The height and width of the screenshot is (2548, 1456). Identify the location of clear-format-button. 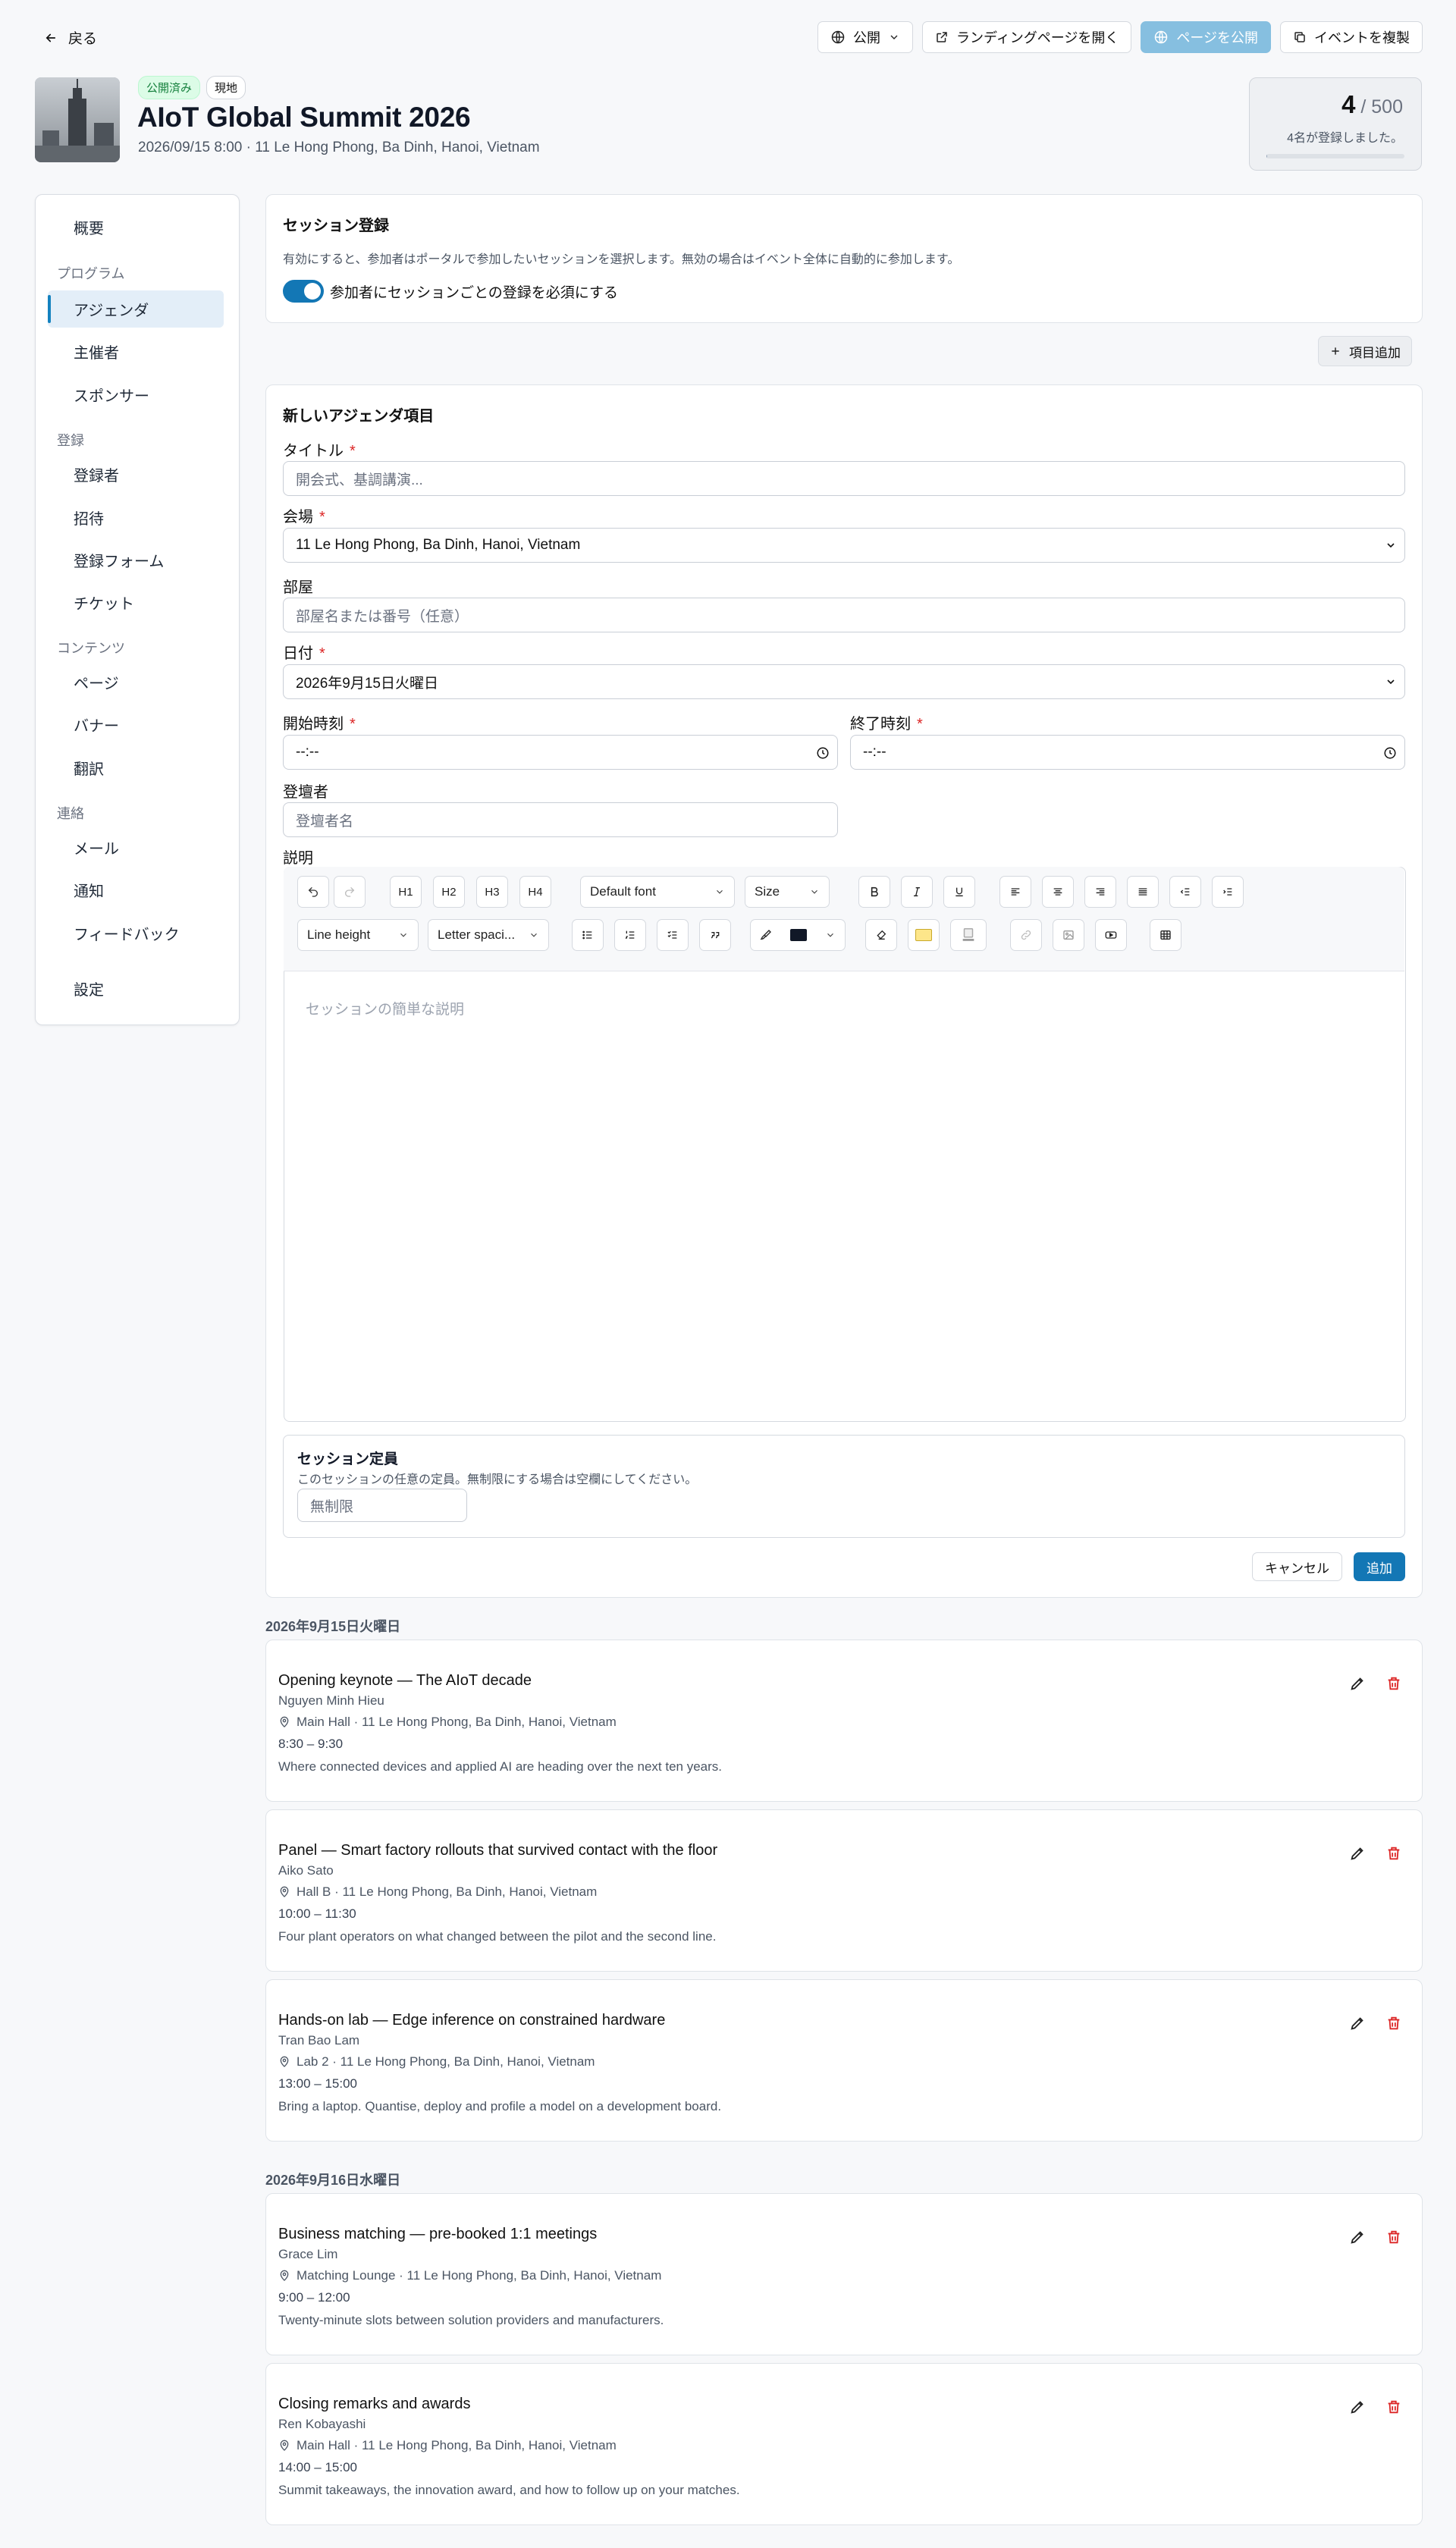
(881, 935).